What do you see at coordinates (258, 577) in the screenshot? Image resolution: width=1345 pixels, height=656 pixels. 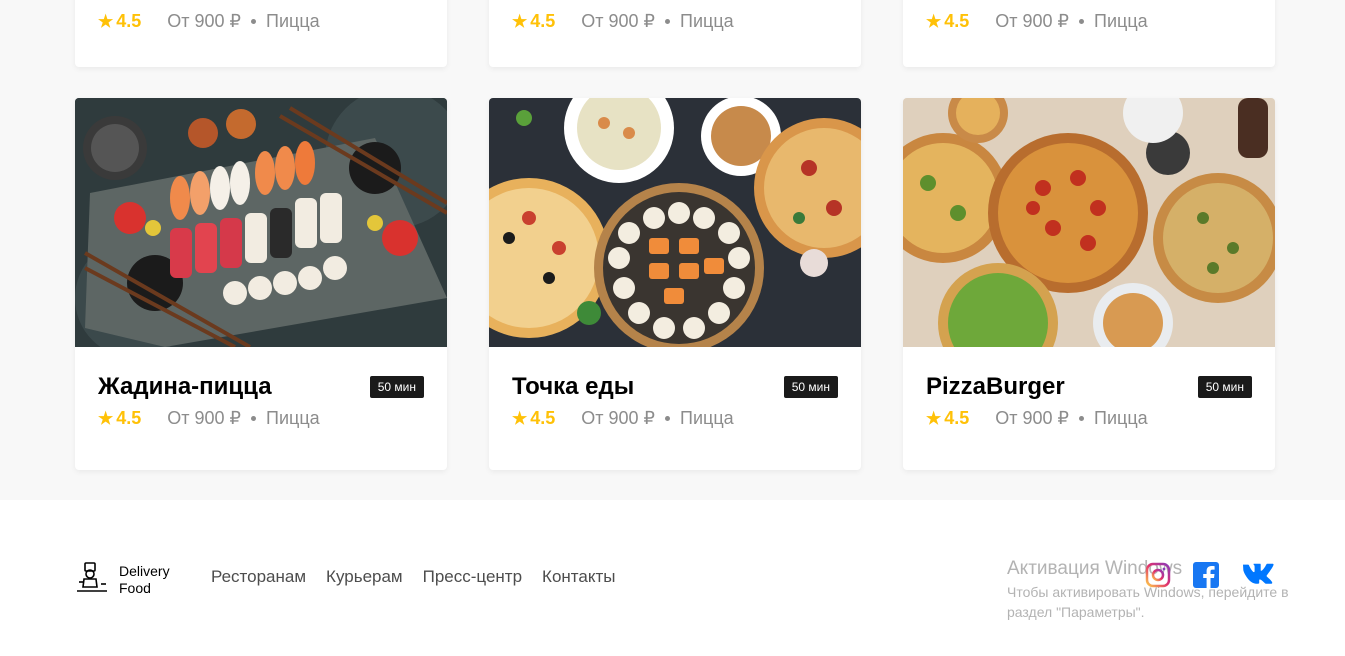 I see `footer-link-restaurants: Ресторанам` at bounding box center [258, 577].